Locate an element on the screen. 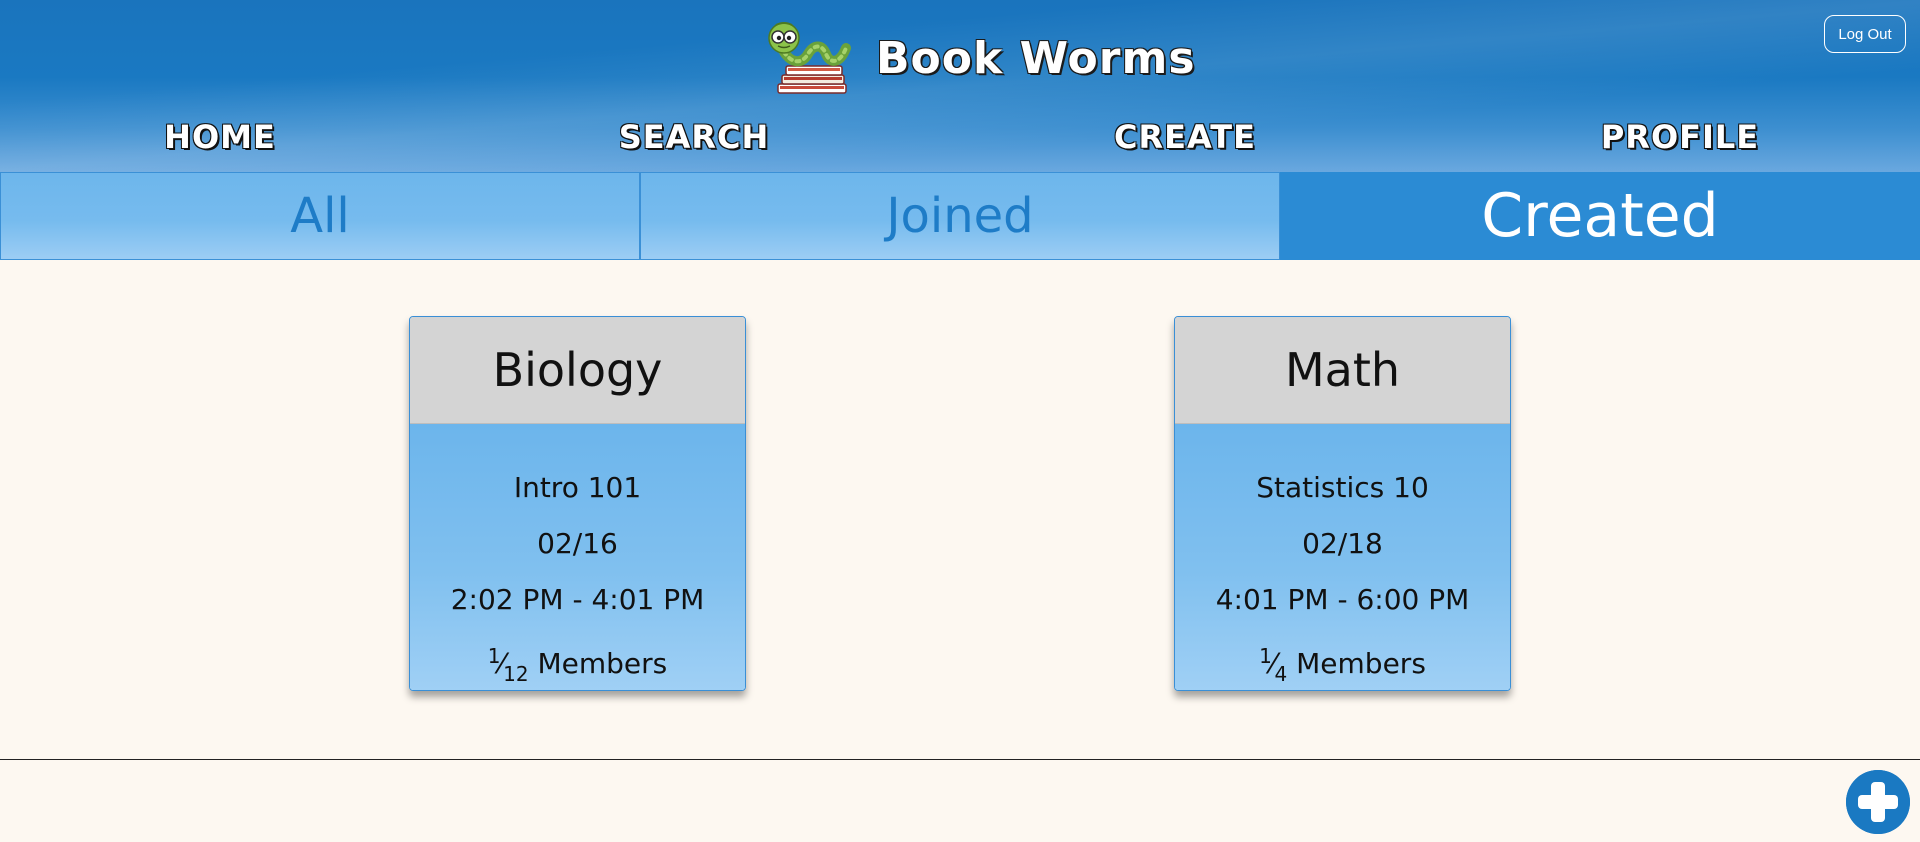 This screenshot has height=842, width=1920. group-members: 1⁄12 Members is located at coordinates (577, 657).